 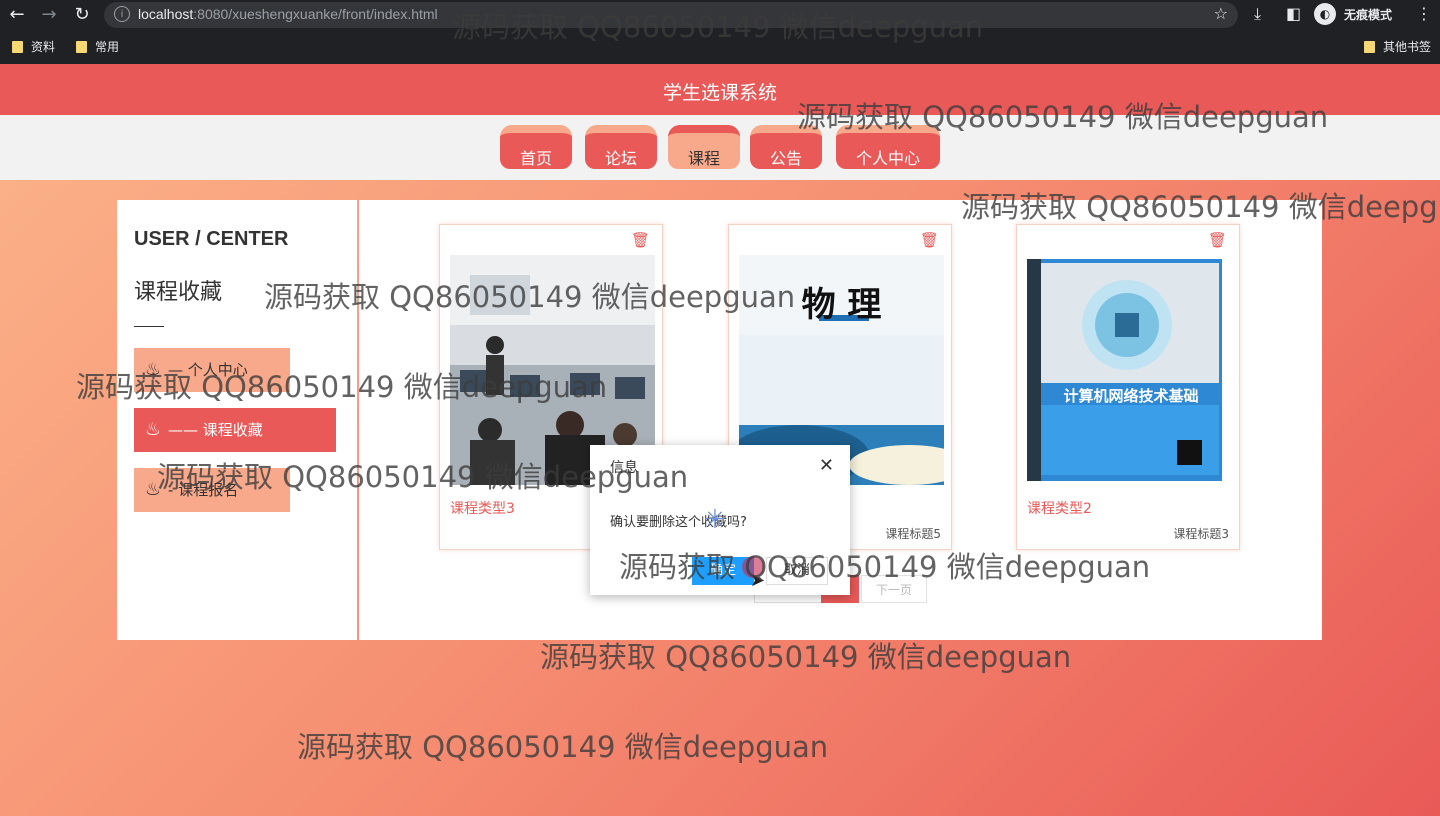 What do you see at coordinates (624, 468) in the screenshot?
I see `dialog-title: 信息` at bounding box center [624, 468].